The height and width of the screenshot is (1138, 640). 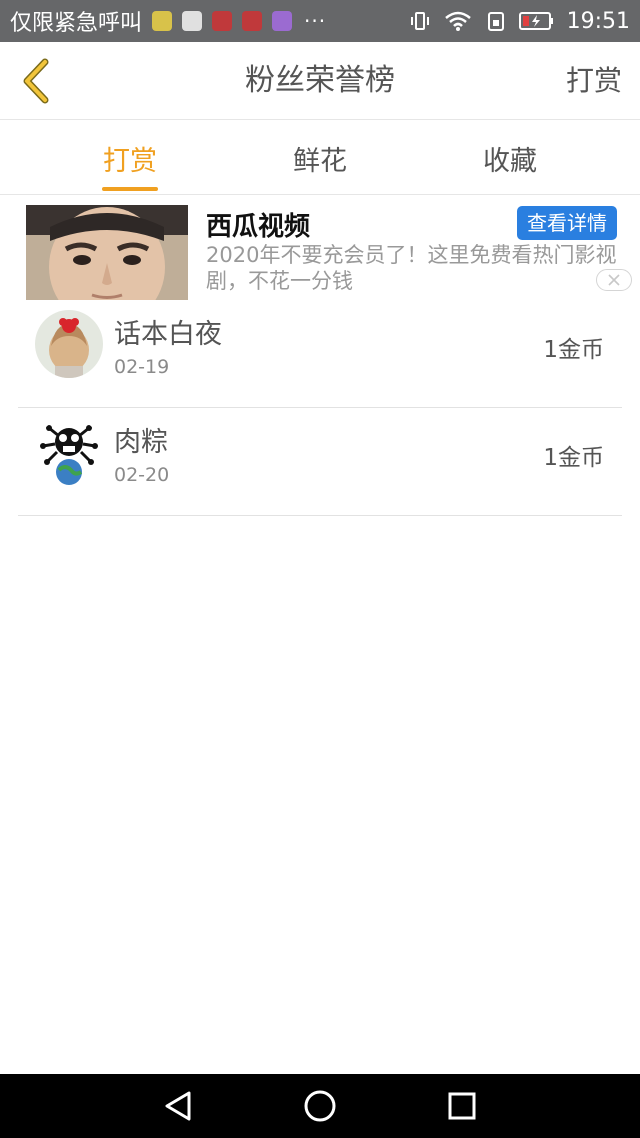 What do you see at coordinates (320, 462) in the screenshot?
I see `list-item: 肉粽 02-20 1金币` at bounding box center [320, 462].